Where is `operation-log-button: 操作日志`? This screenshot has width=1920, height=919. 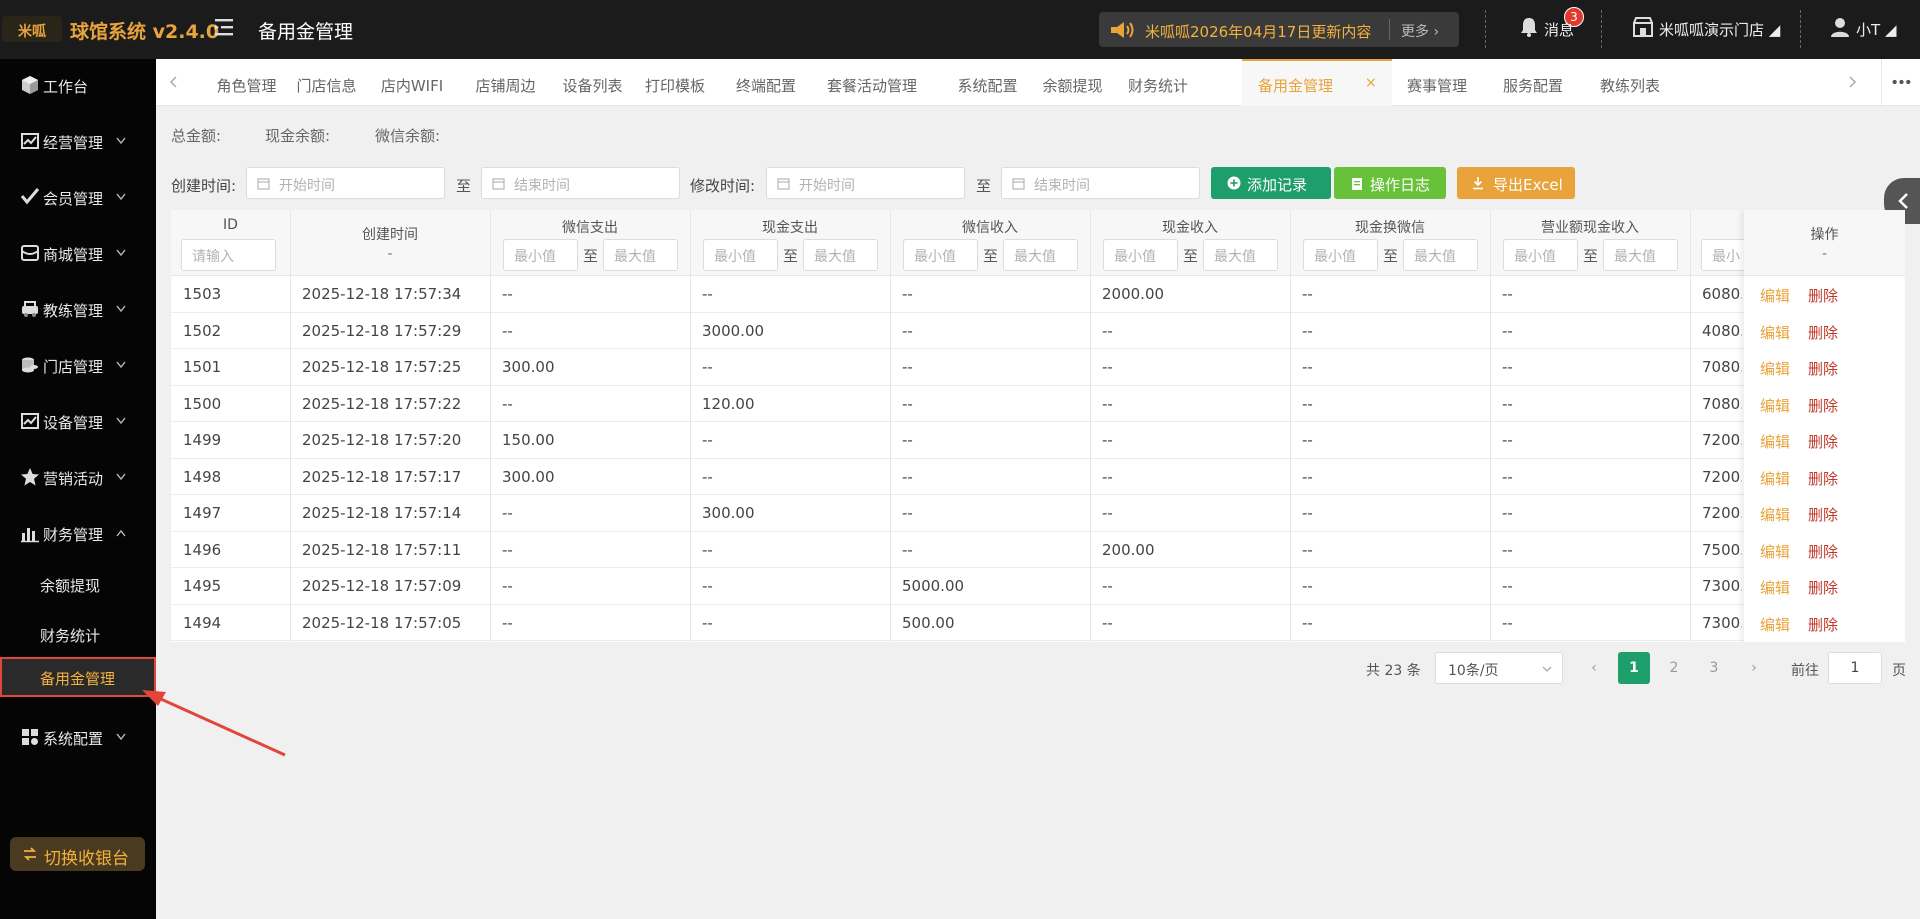 operation-log-button: 操作日志 is located at coordinates (1390, 183).